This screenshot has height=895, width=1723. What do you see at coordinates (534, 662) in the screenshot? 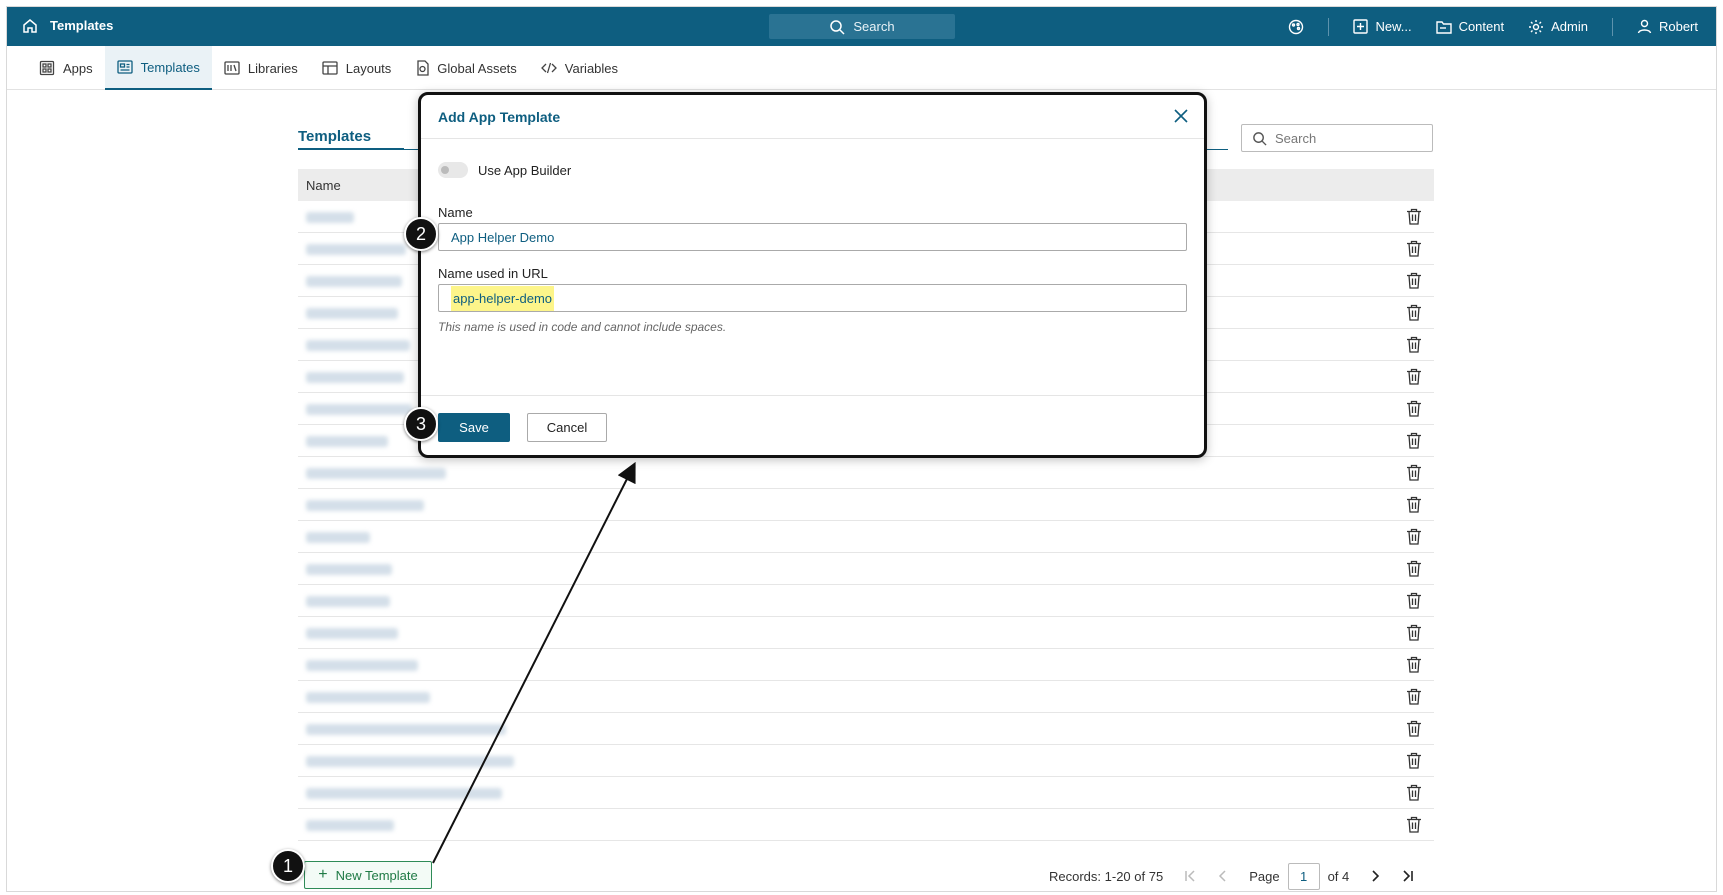
I see `annotation-arrow` at bounding box center [534, 662].